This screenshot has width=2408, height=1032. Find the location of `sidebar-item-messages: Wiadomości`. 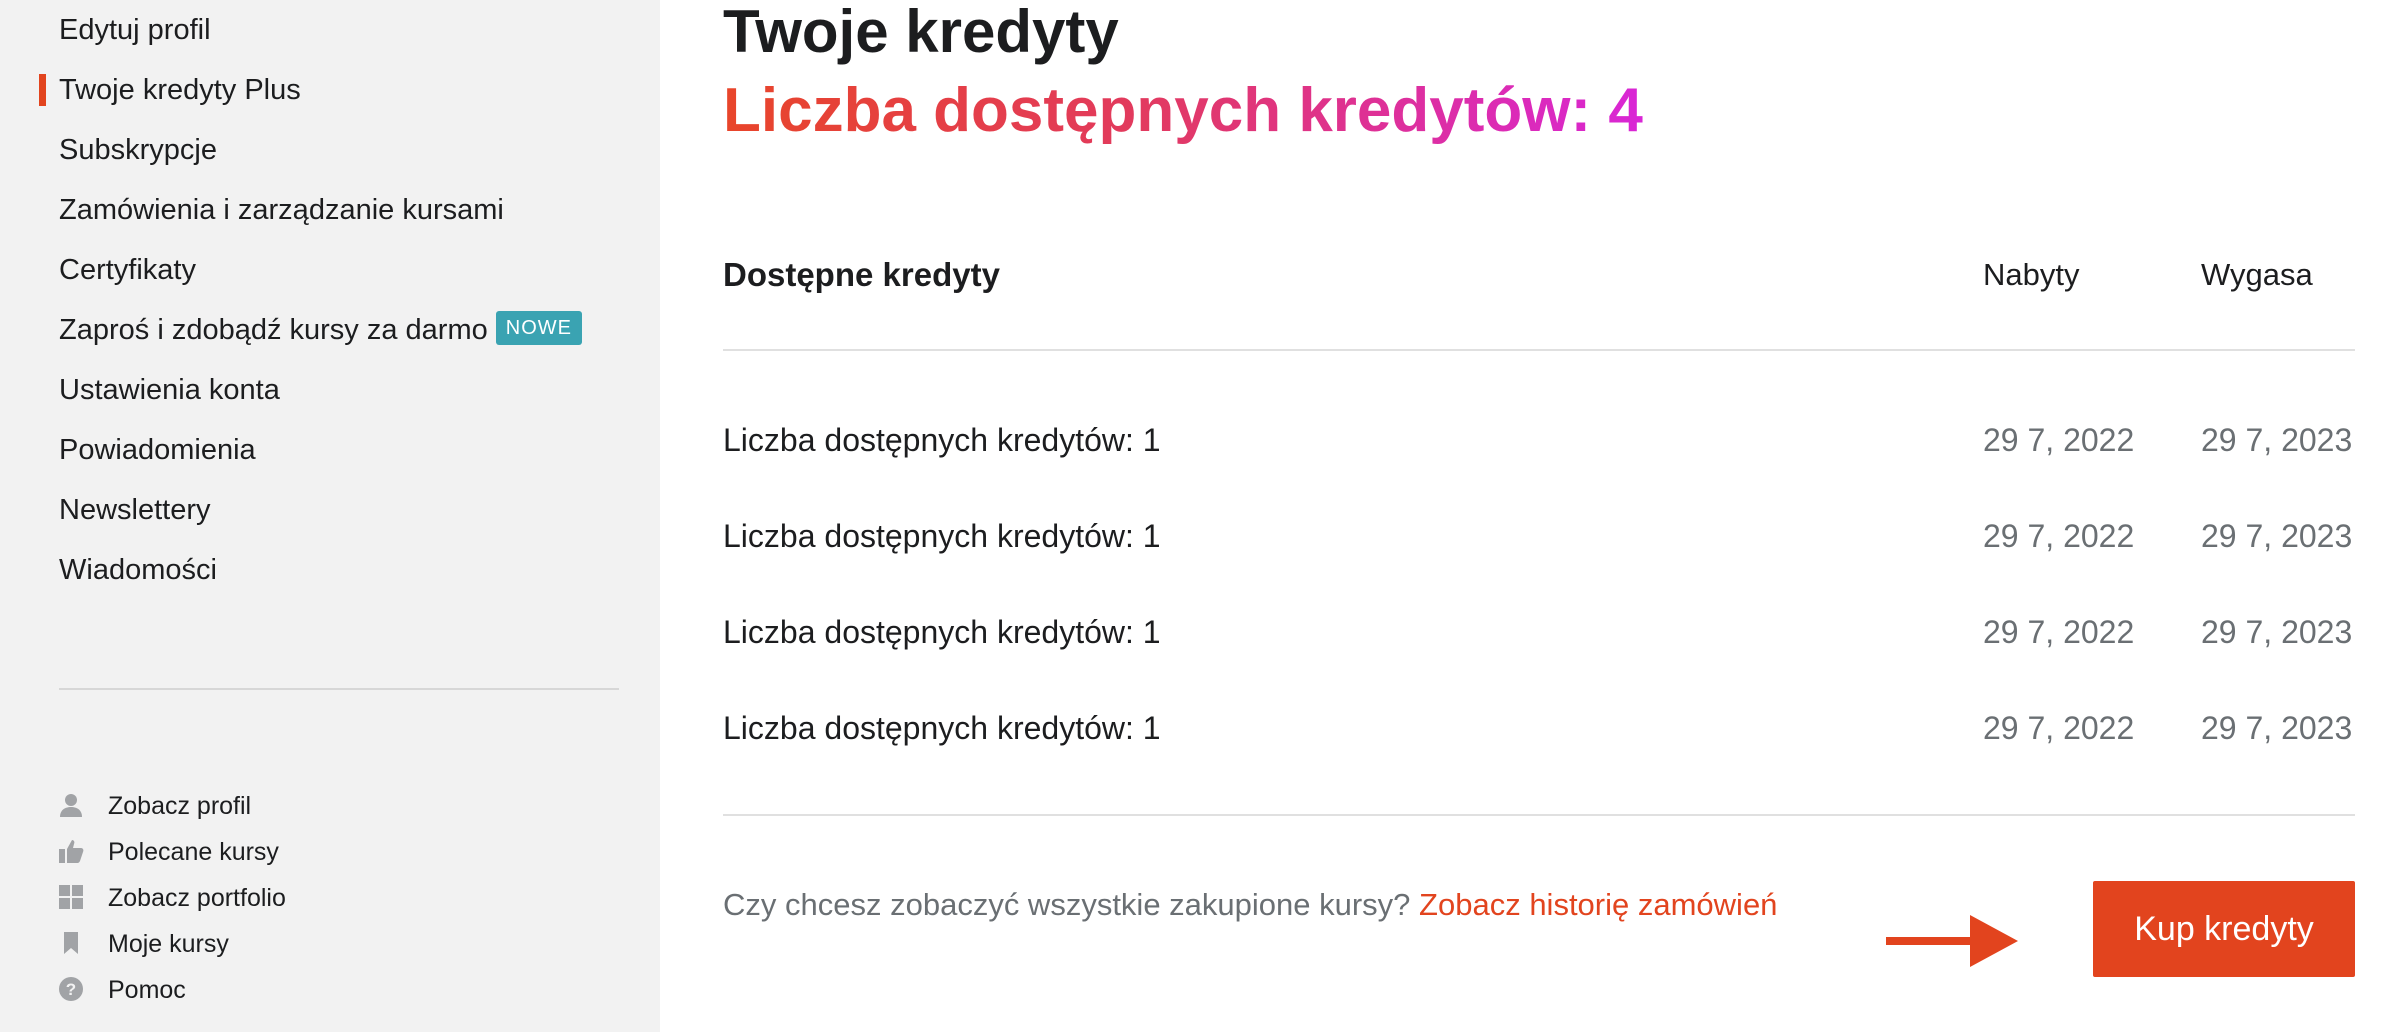

sidebar-item-messages: Wiadomości is located at coordinates (138, 570).